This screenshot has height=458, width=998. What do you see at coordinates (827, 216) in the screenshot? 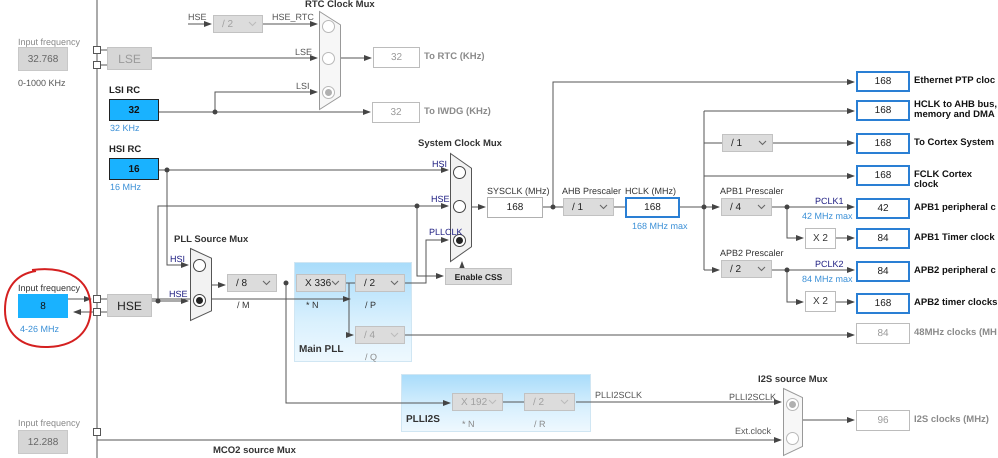
I see `frequency-limit: 42 MHz max` at bounding box center [827, 216].